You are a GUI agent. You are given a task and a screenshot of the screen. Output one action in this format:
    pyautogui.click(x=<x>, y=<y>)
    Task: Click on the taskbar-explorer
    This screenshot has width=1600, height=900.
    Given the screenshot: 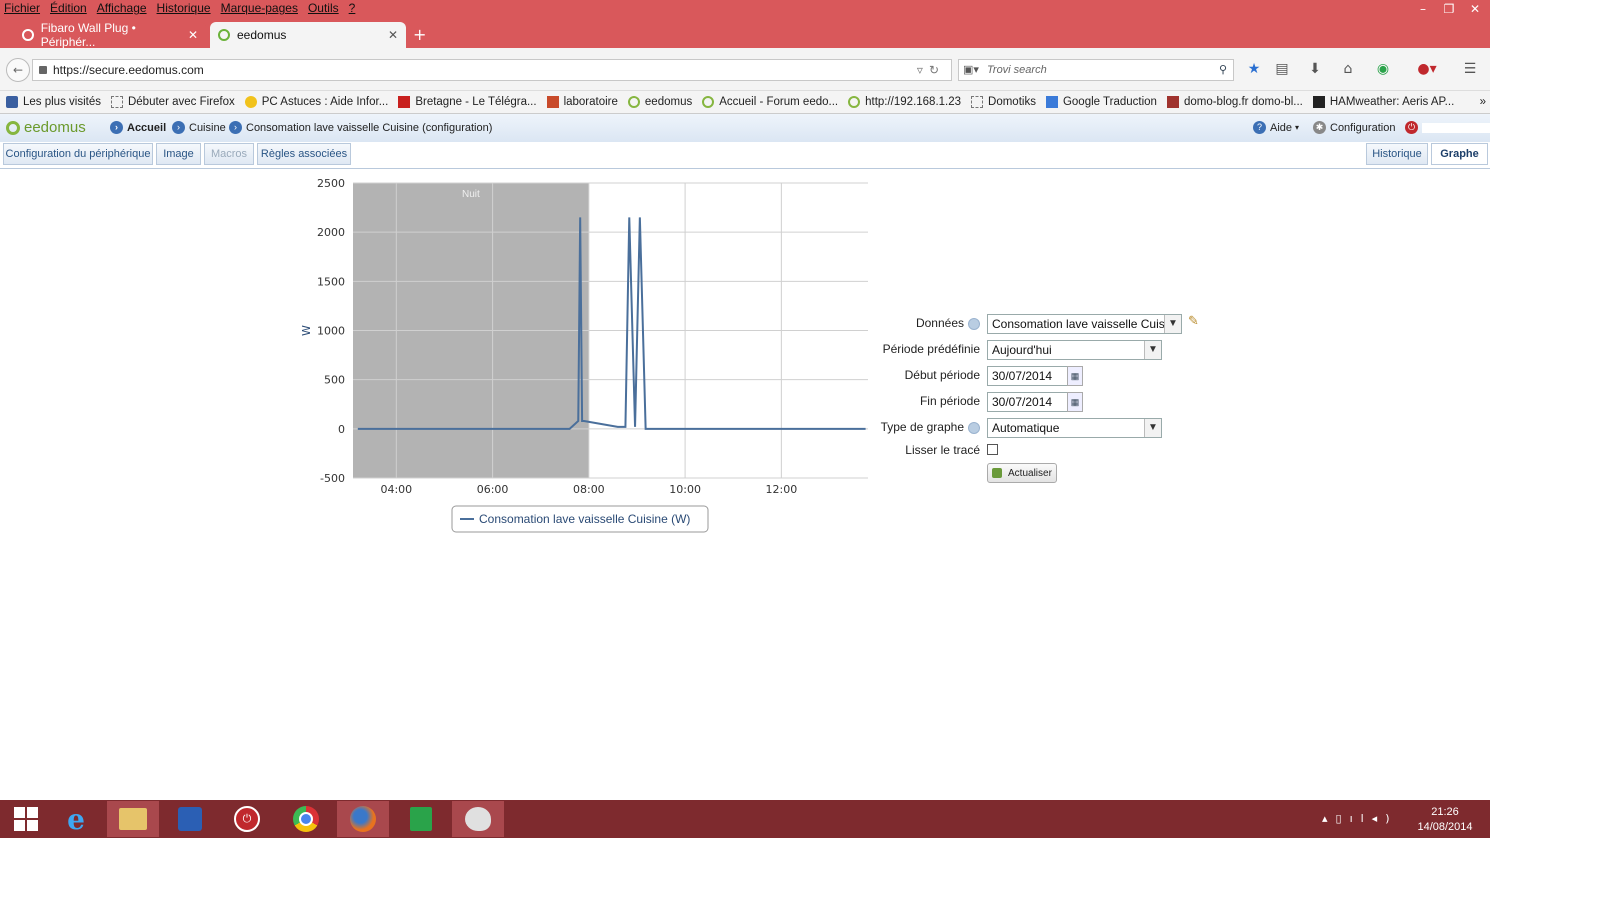 What is the action you would take?
    pyautogui.click(x=133, y=819)
    